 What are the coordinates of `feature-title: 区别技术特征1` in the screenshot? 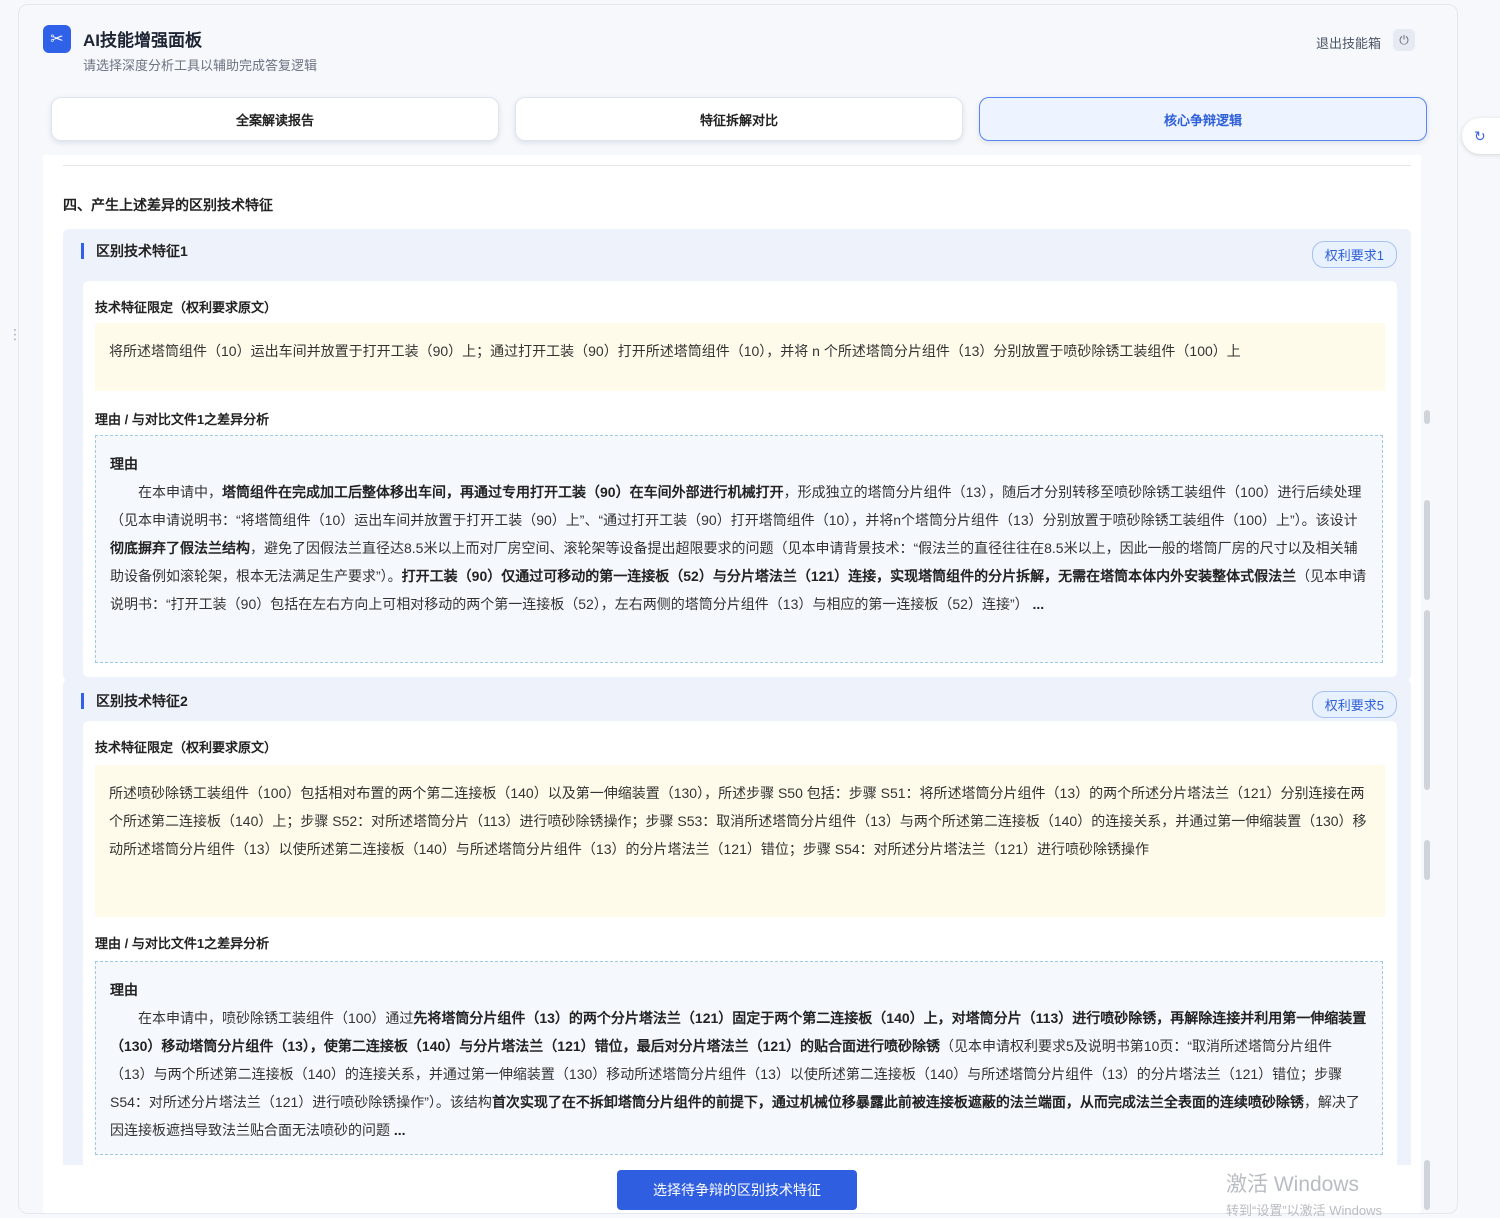 It's located at (134, 251).